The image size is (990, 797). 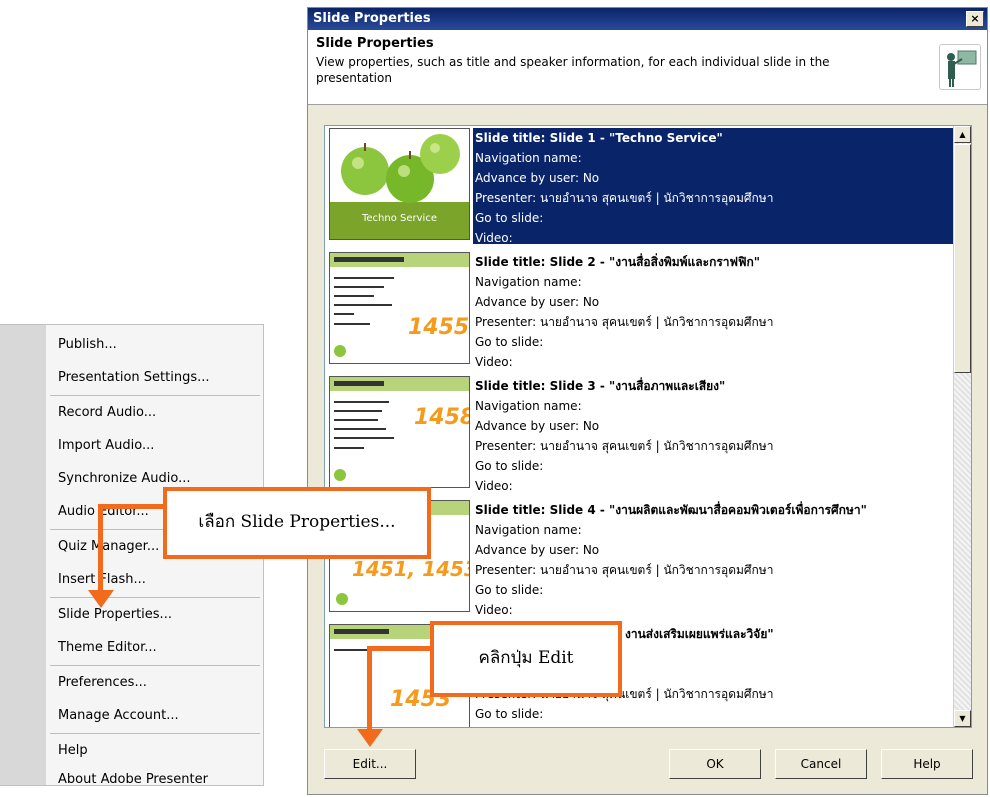 I want to click on slide-thumbnail: 1458, so click(x=399, y=432).